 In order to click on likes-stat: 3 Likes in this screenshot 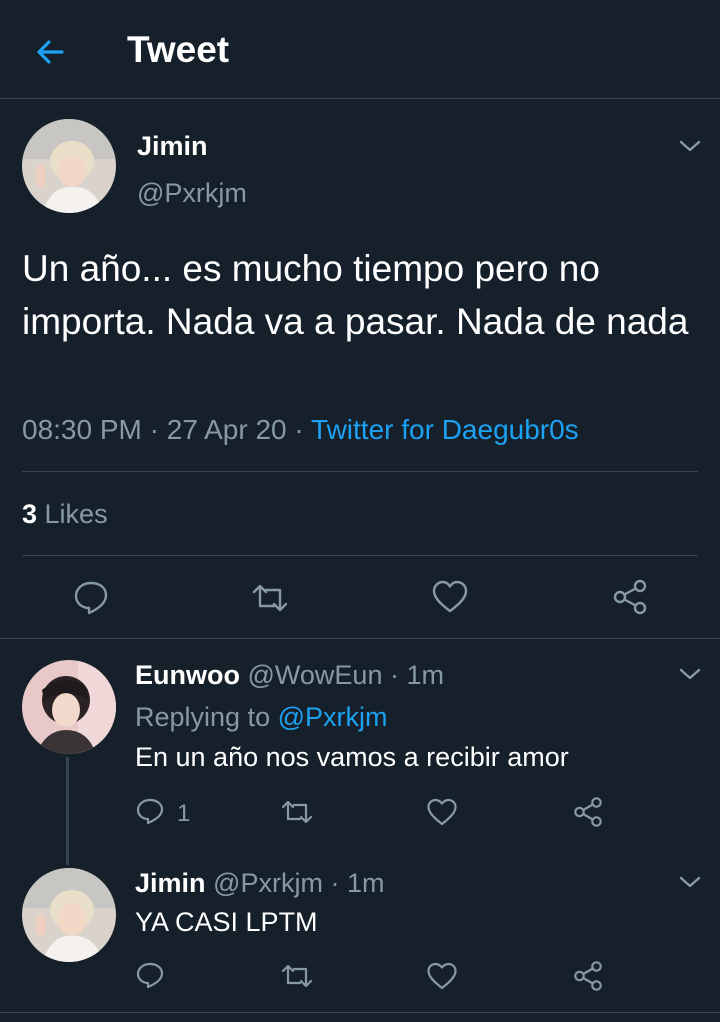, I will do `click(65, 514)`.